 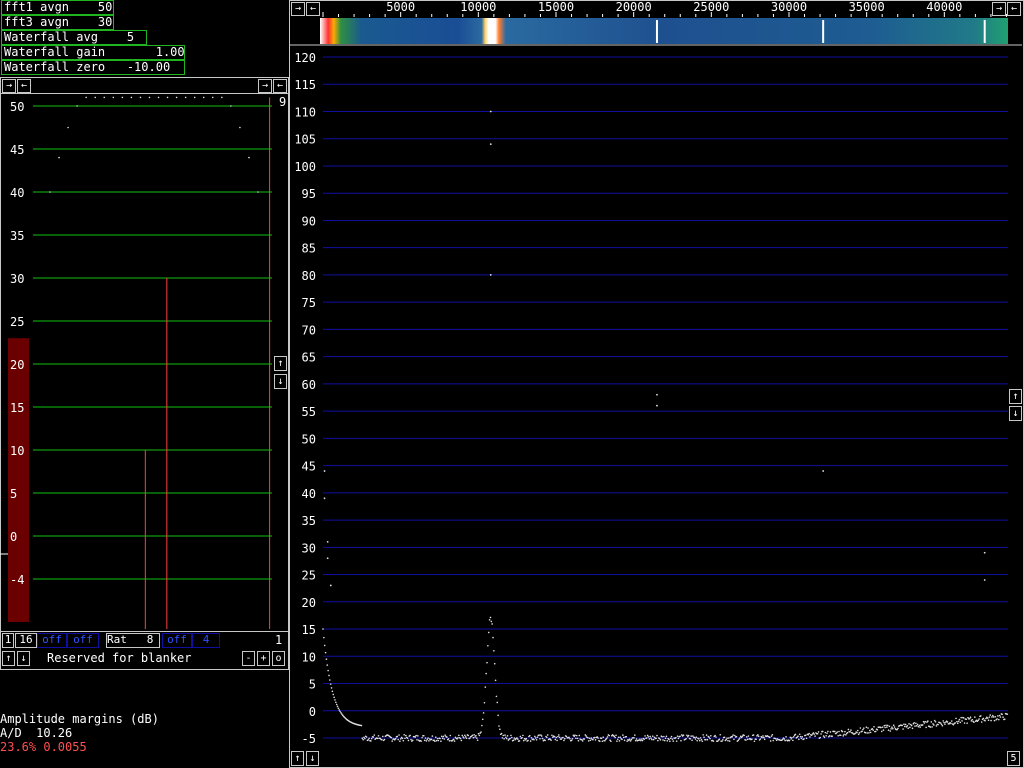 What do you see at coordinates (867, 7) in the screenshot?
I see `x-tick-label: 35000` at bounding box center [867, 7].